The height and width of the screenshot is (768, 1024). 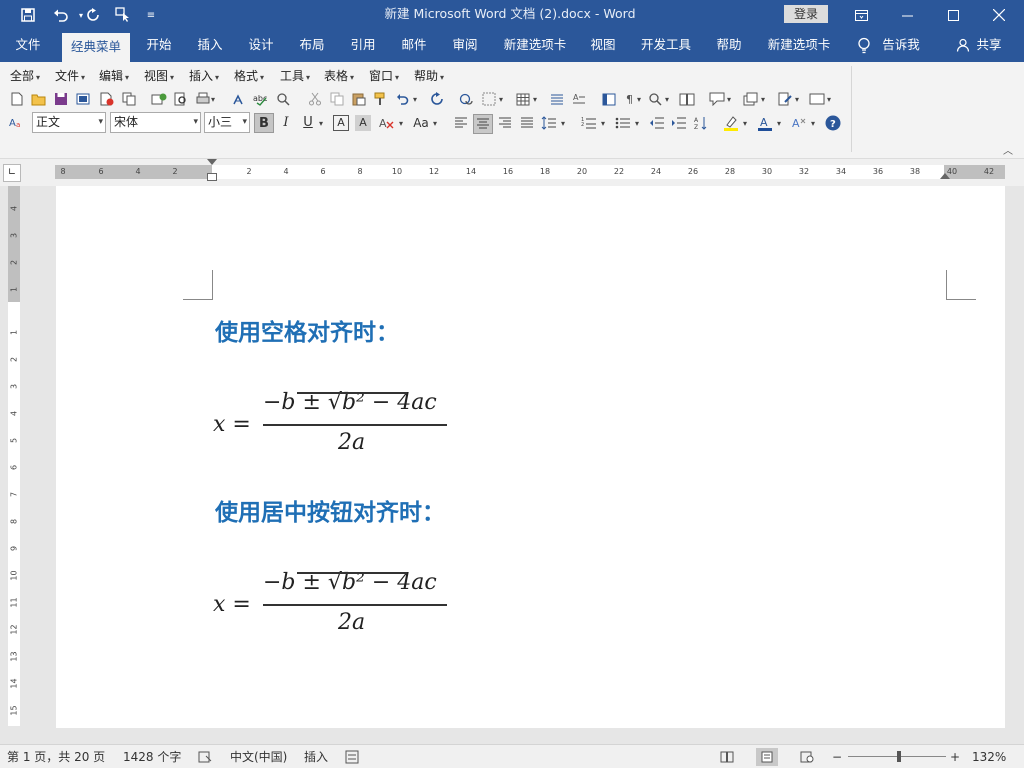 I want to click on tab-insert: 插入, so click(x=210, y=46).